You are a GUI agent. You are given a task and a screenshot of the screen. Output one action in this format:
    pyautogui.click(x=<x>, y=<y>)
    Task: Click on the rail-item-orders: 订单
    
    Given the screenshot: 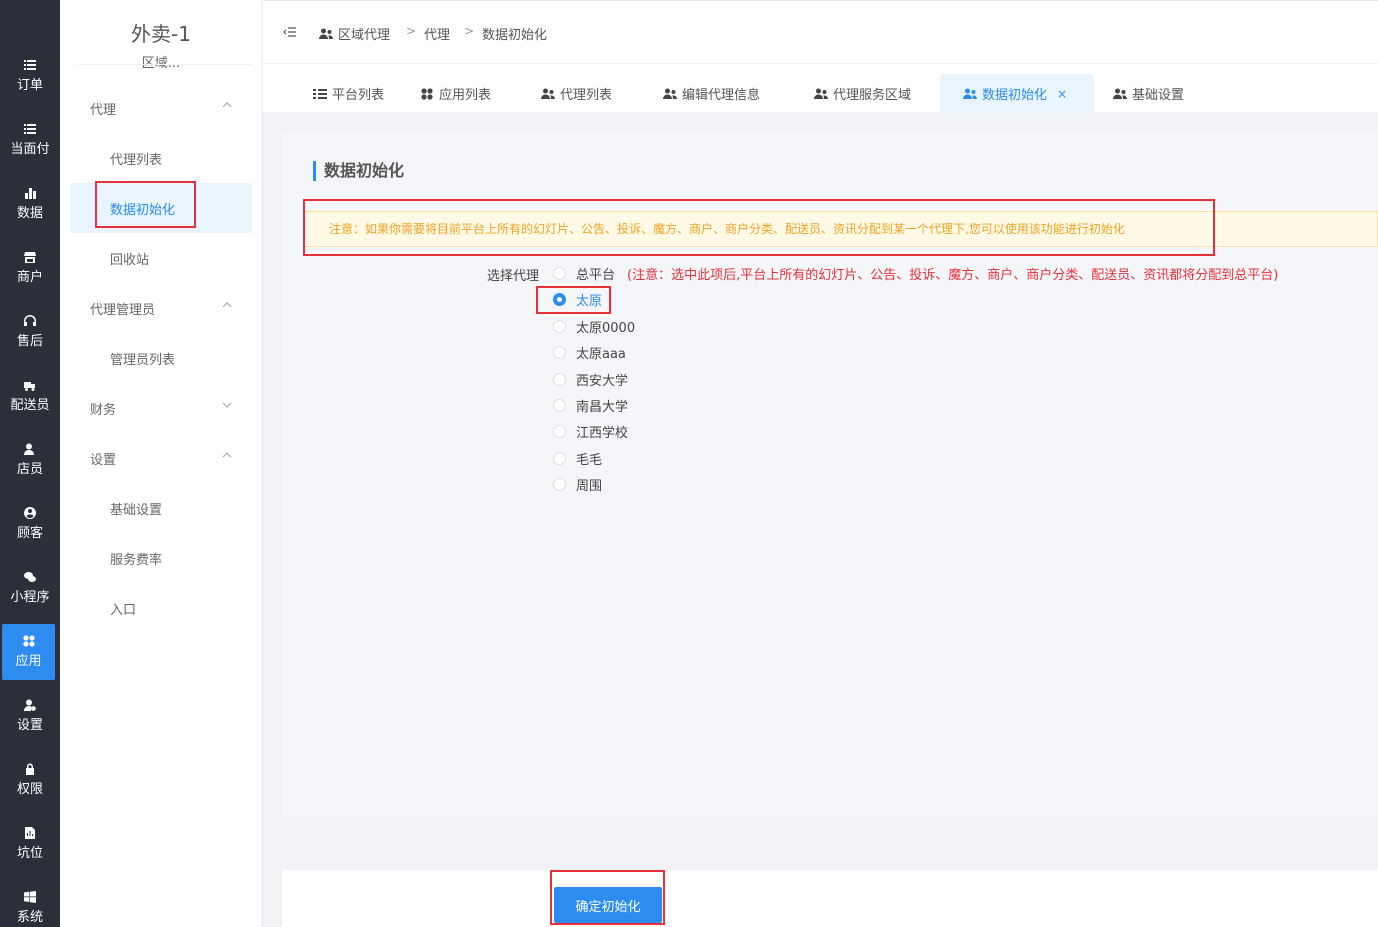 What is the action you would take?
    pyautogui.click(x=30, y=76)
    